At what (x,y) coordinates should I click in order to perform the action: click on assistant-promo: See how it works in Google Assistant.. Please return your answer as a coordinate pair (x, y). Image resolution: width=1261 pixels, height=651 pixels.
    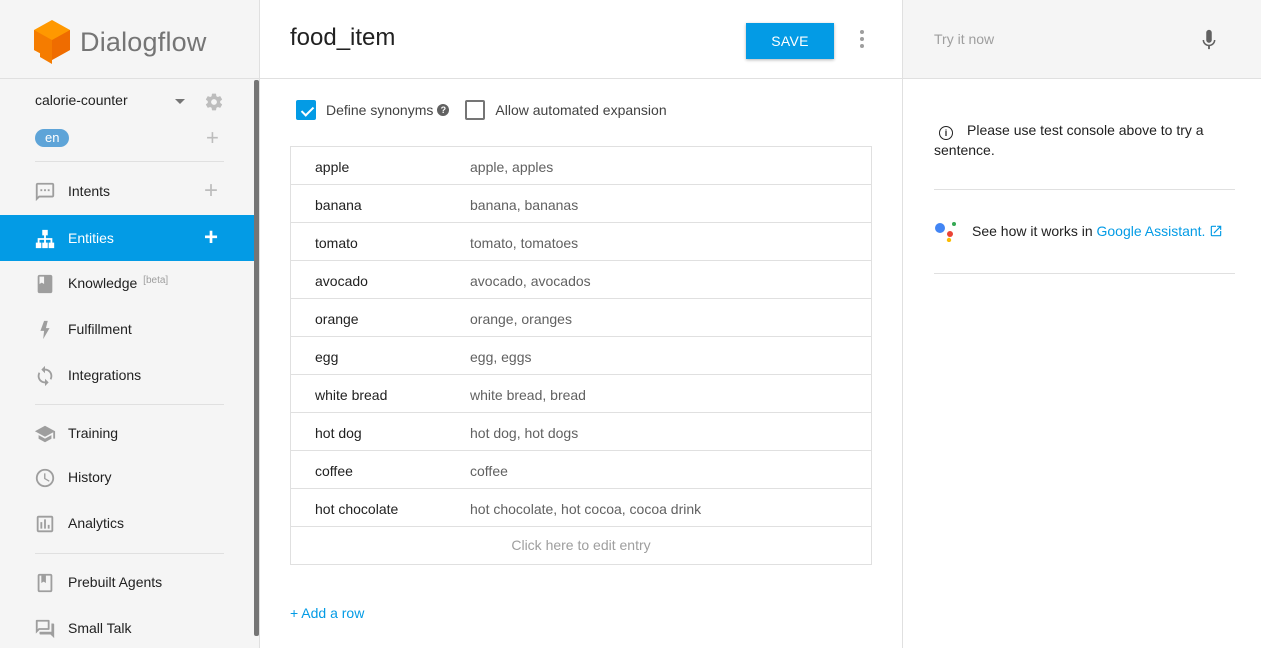
    Looking at the image, I should click on (1078, 231).